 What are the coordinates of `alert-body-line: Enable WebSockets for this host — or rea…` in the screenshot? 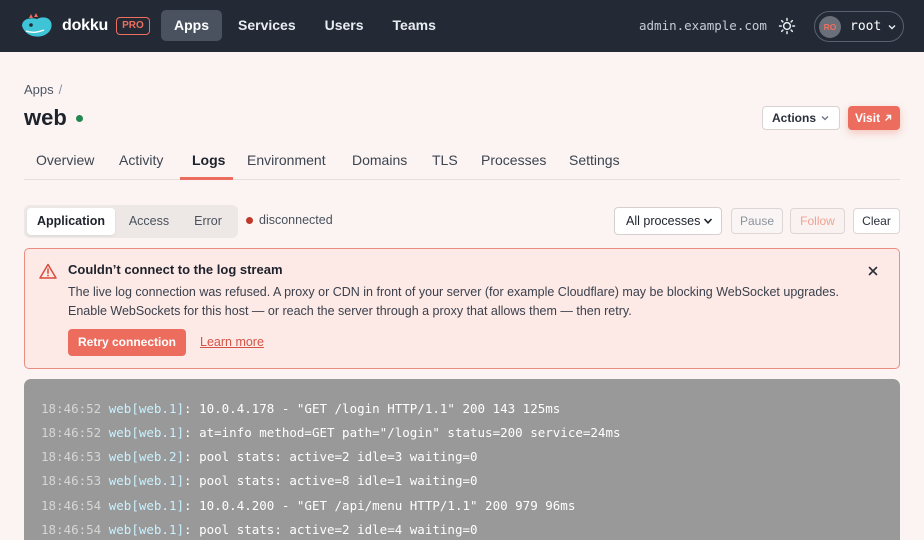 It's located at (350, 311).